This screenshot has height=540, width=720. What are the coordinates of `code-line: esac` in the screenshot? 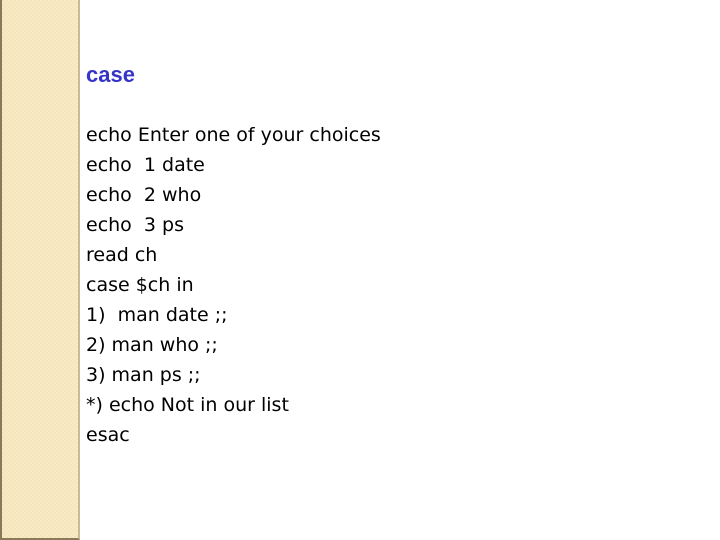 It's located at (108, 435).